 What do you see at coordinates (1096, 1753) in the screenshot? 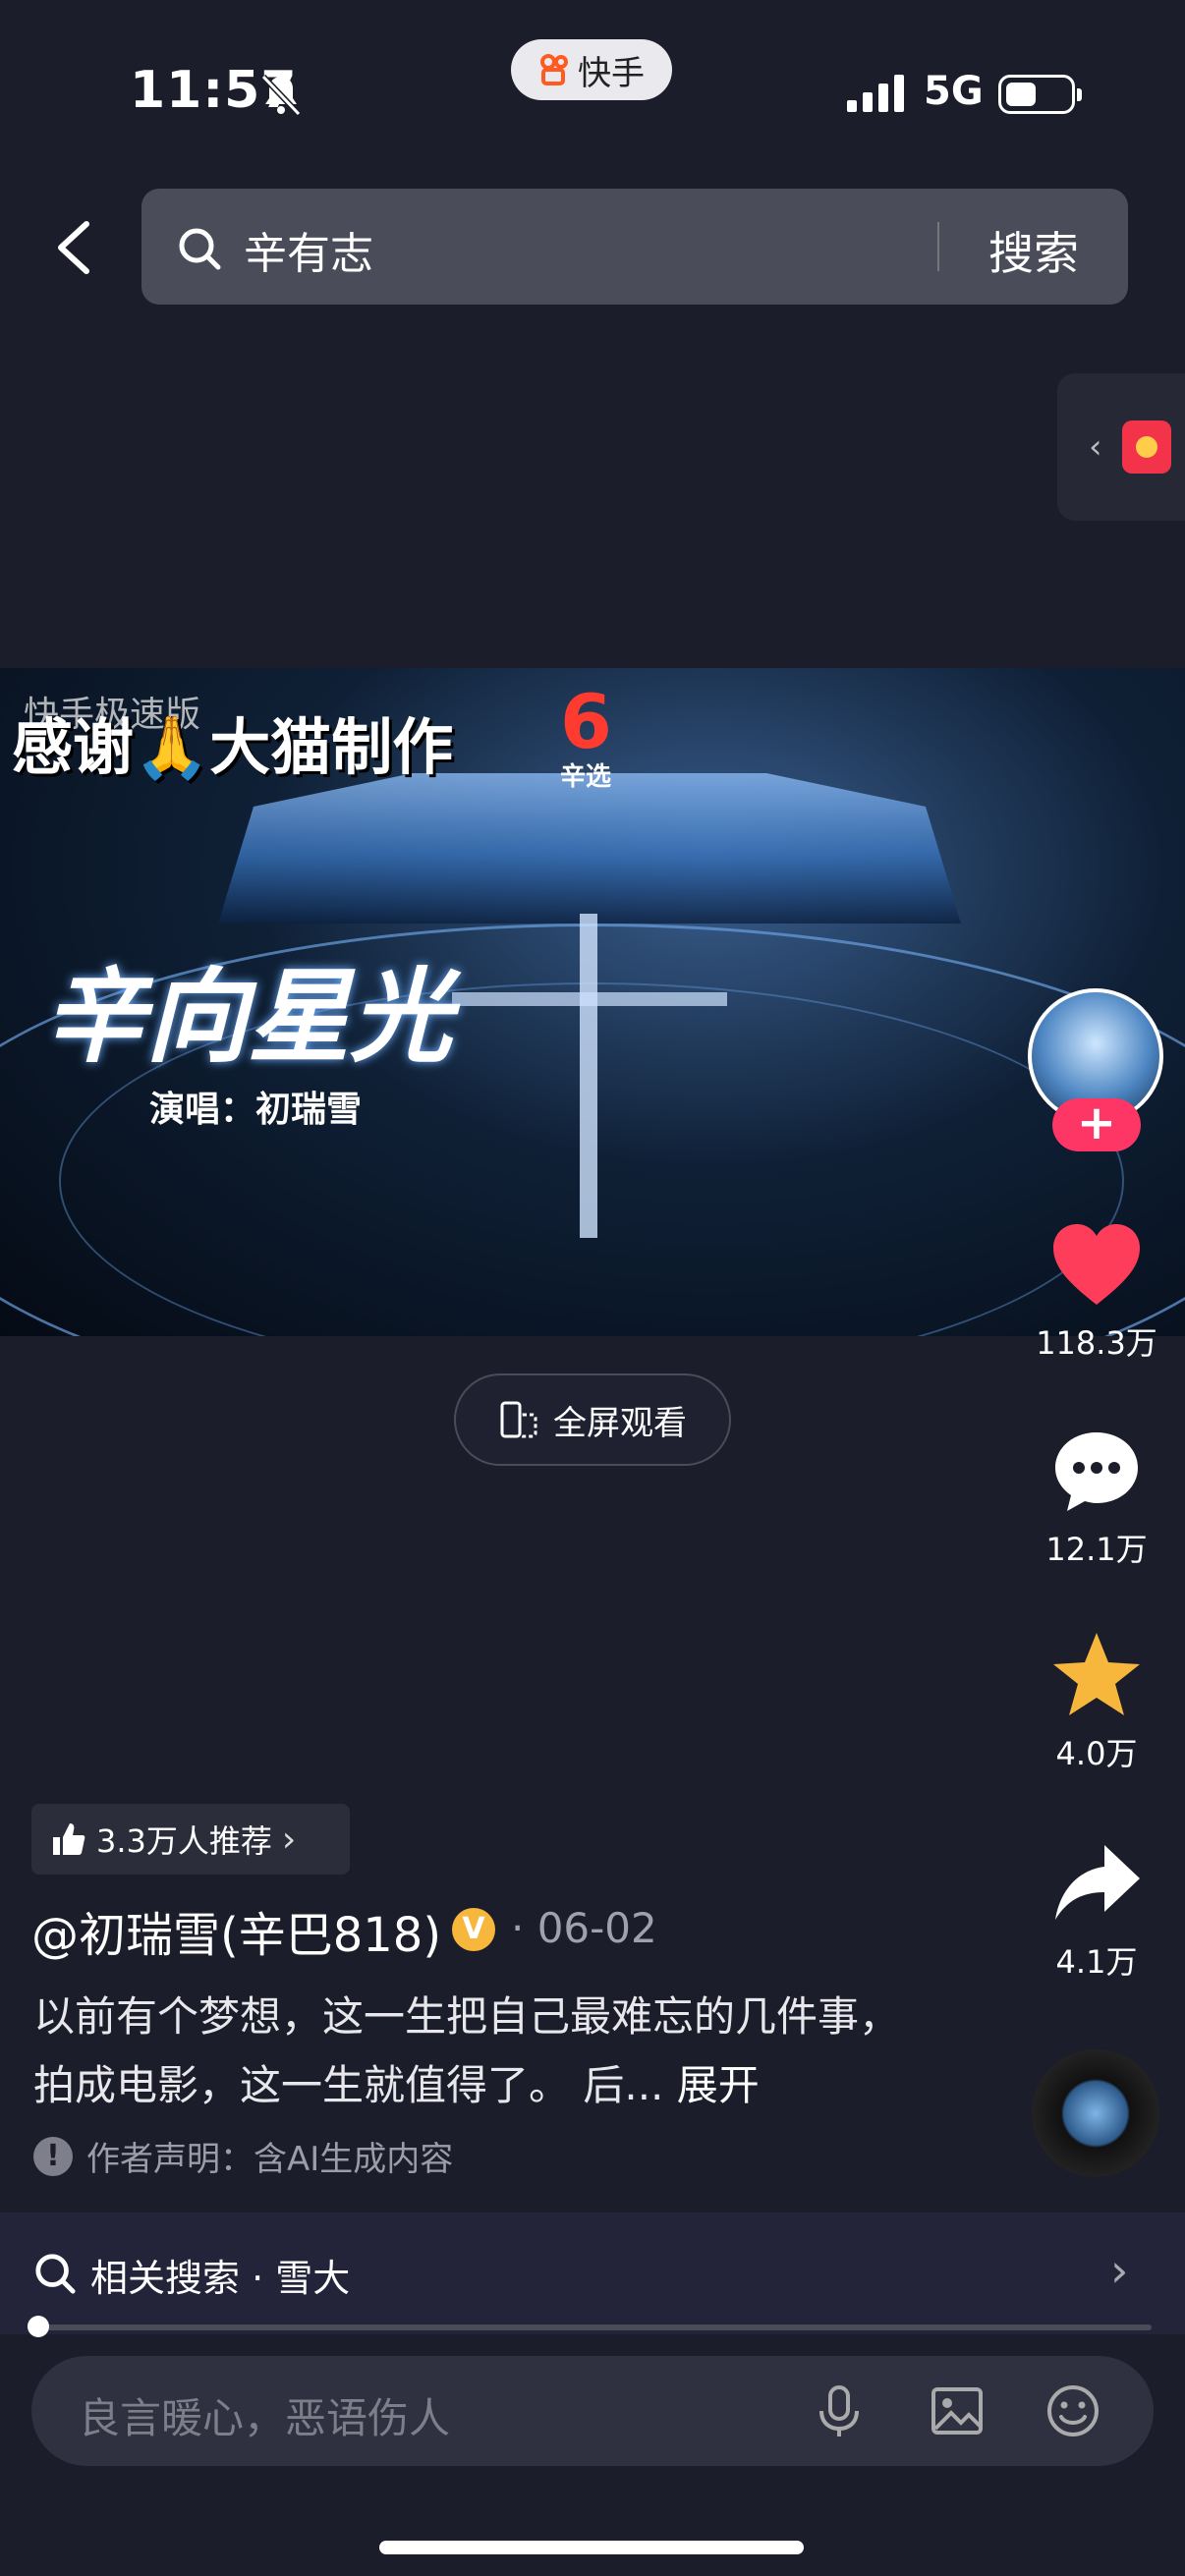
I see `favorite-count: 4.0万` at bounding box center [1096, 1753].